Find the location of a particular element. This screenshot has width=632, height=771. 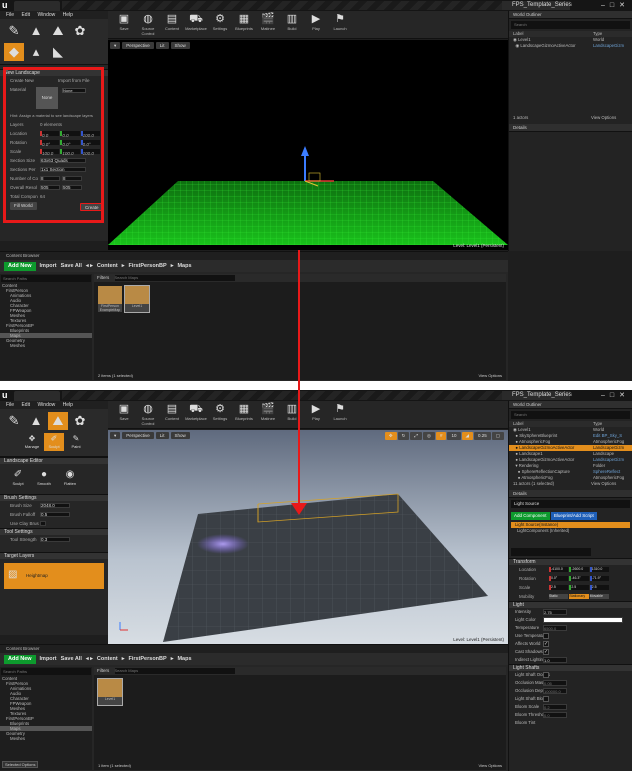

bloom-threshold-input: 0.0 is located at coordinates (555, 715).